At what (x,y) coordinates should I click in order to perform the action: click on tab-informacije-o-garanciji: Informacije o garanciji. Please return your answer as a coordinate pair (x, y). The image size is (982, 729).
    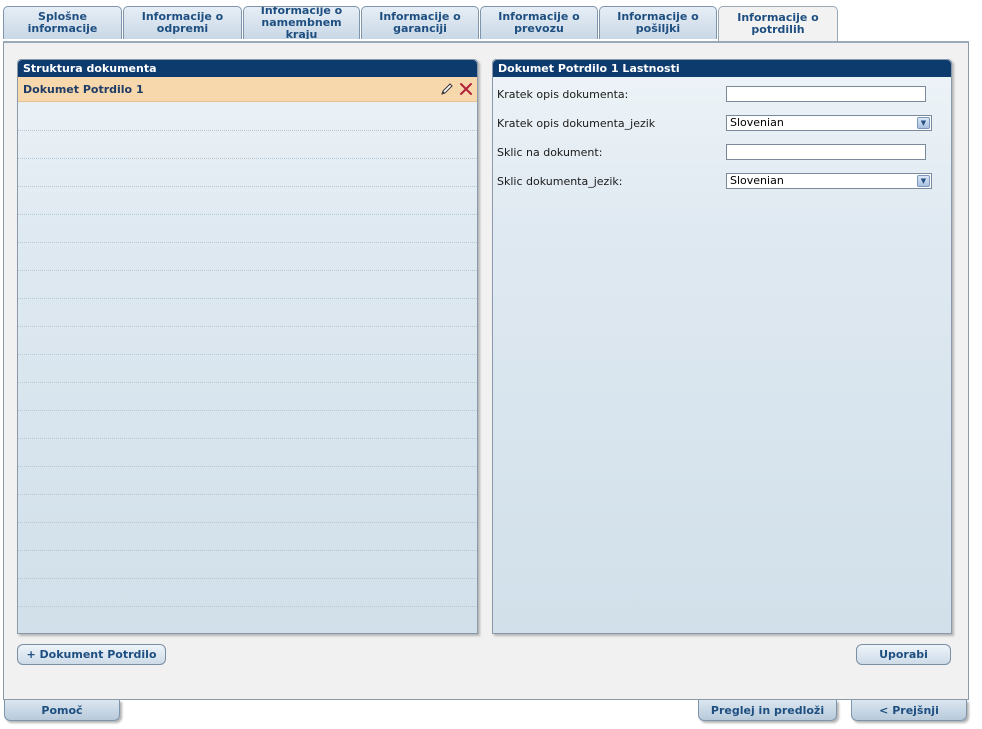
    Looking at the image, I should click on (420, 22).